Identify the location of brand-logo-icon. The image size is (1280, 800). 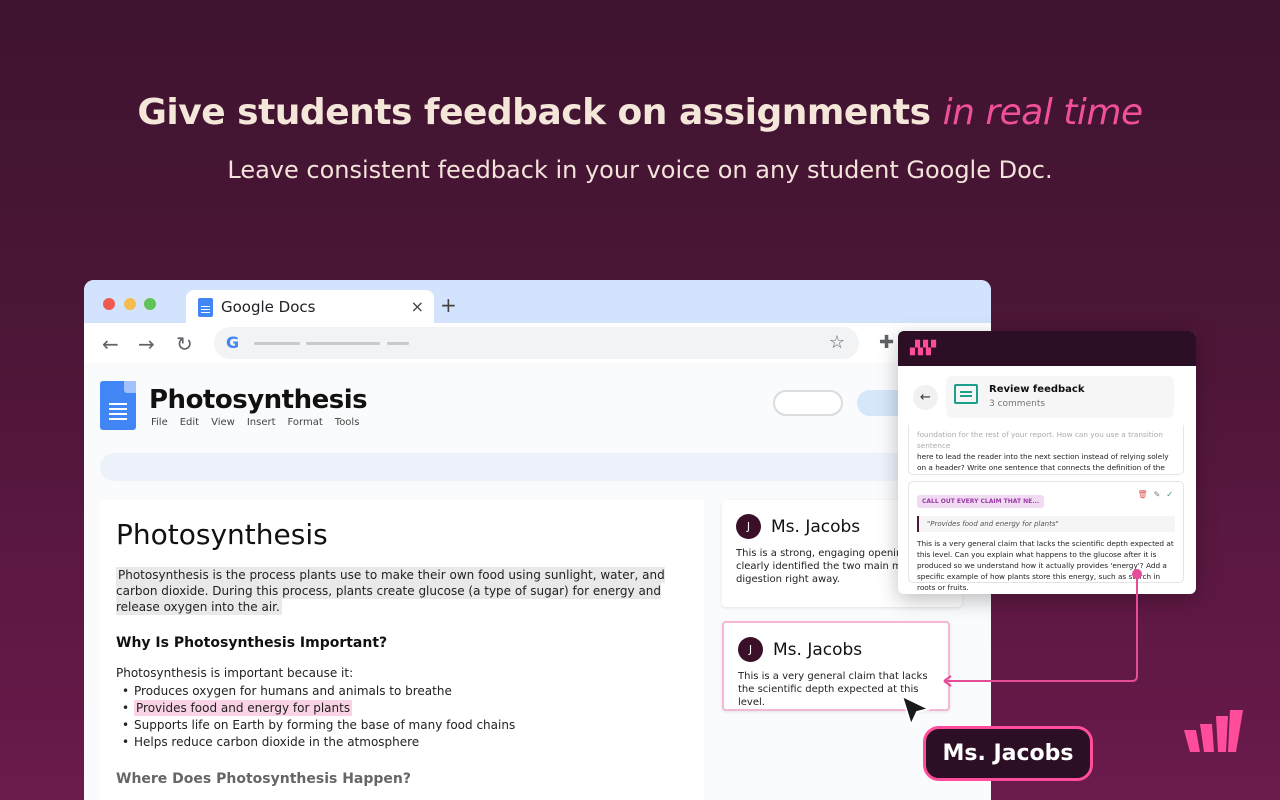
(1213, 731).